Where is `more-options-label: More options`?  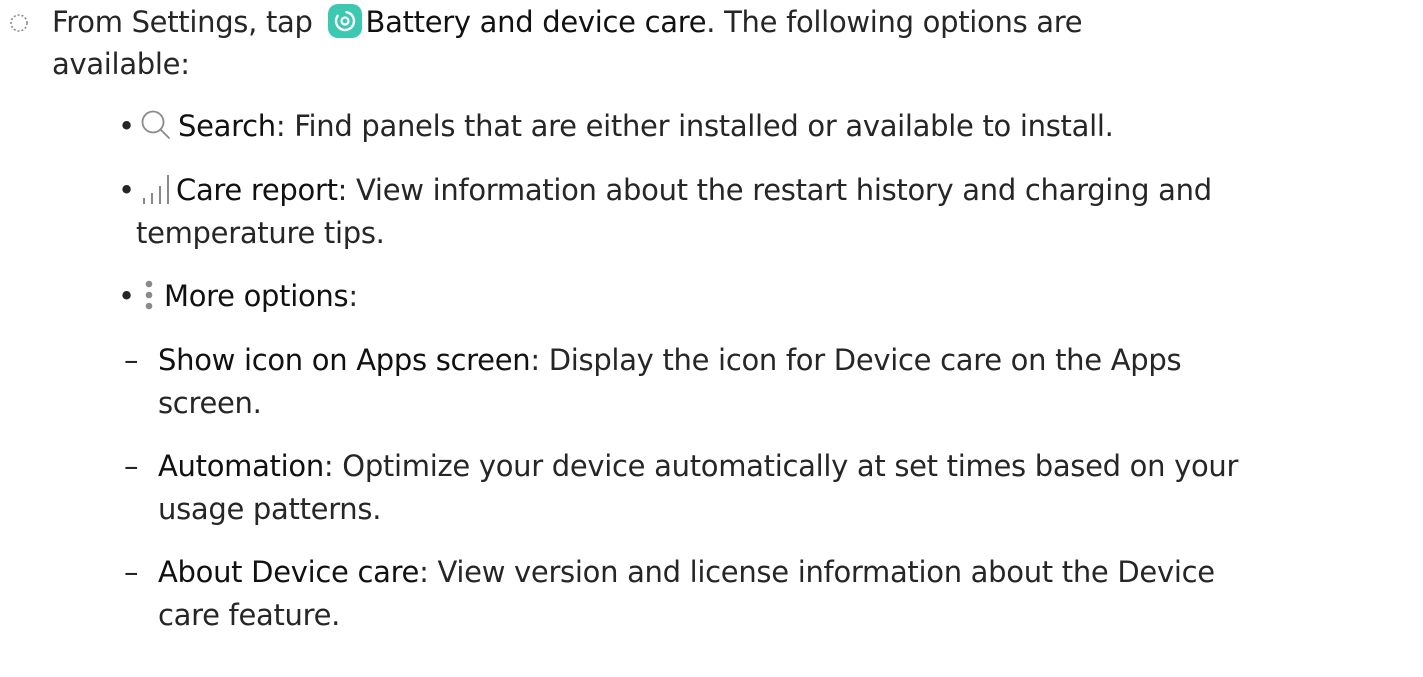
more-options-label: More options is located at coordinates (256, 296).